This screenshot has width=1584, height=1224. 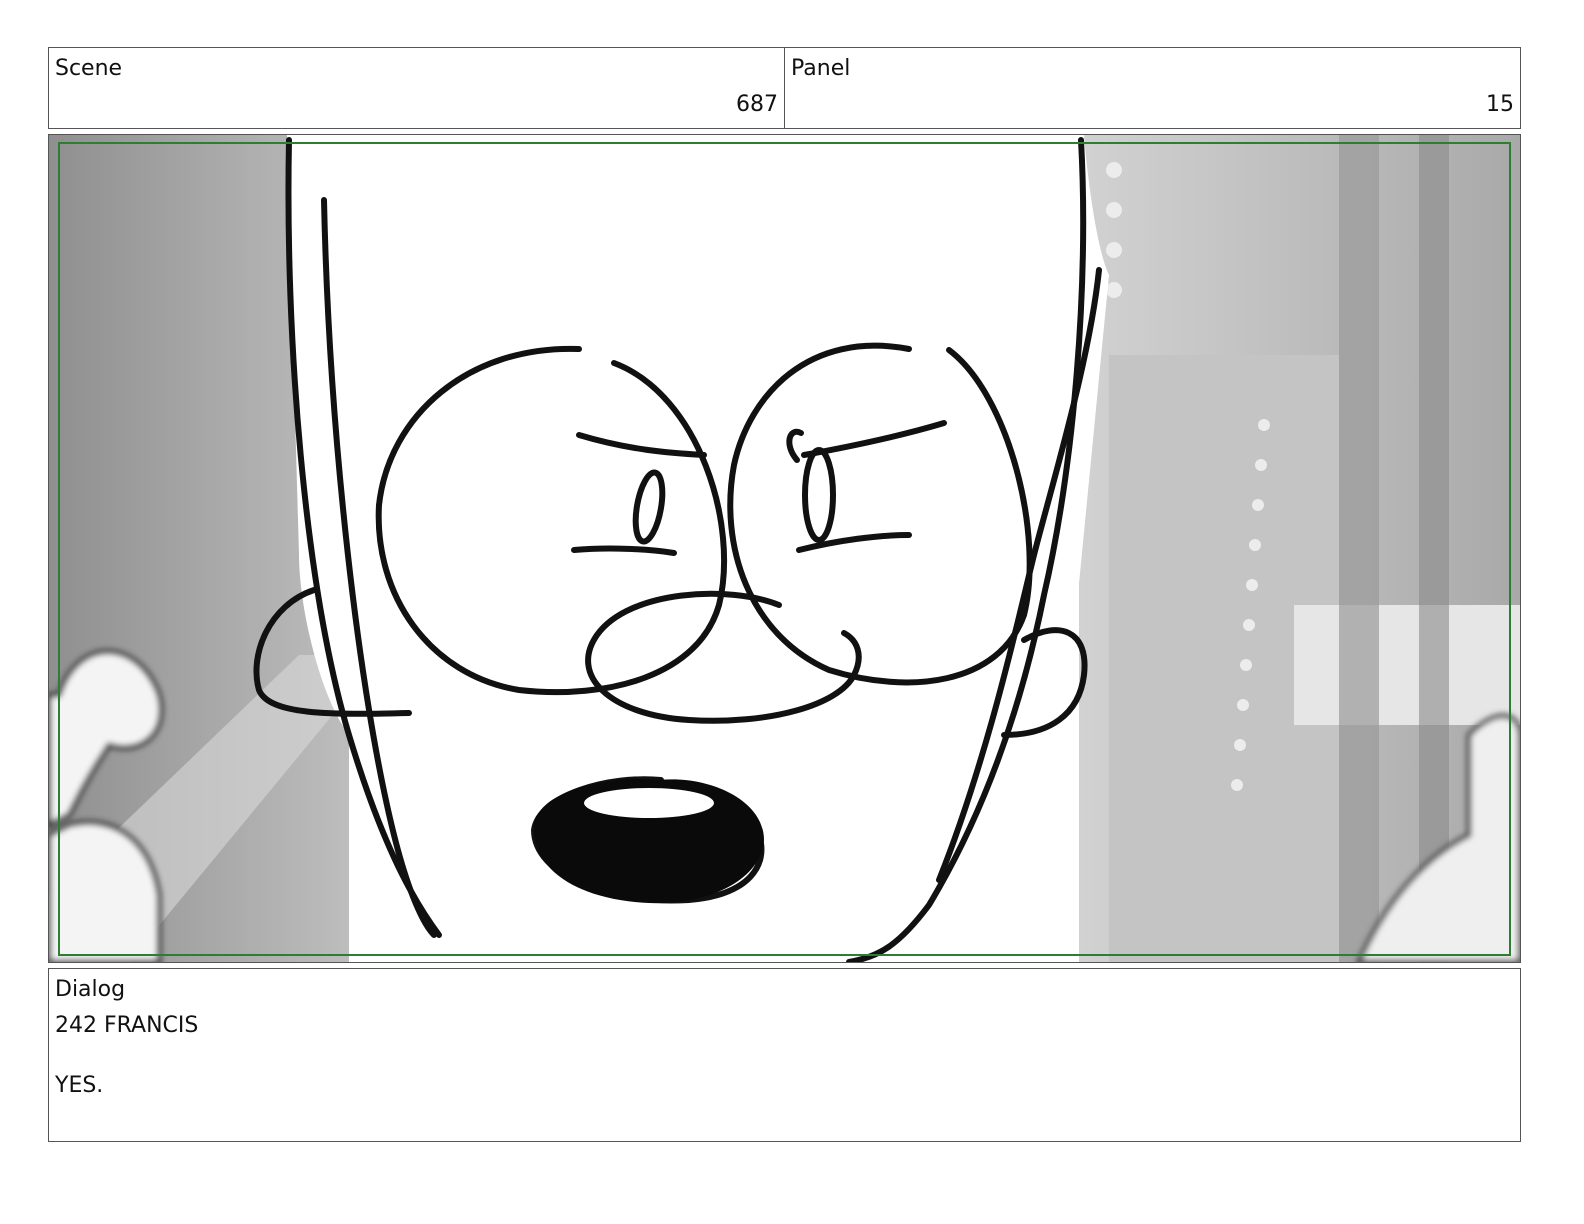 I want to click on scene-cell: Scene 687, so click(x=416, y=88).